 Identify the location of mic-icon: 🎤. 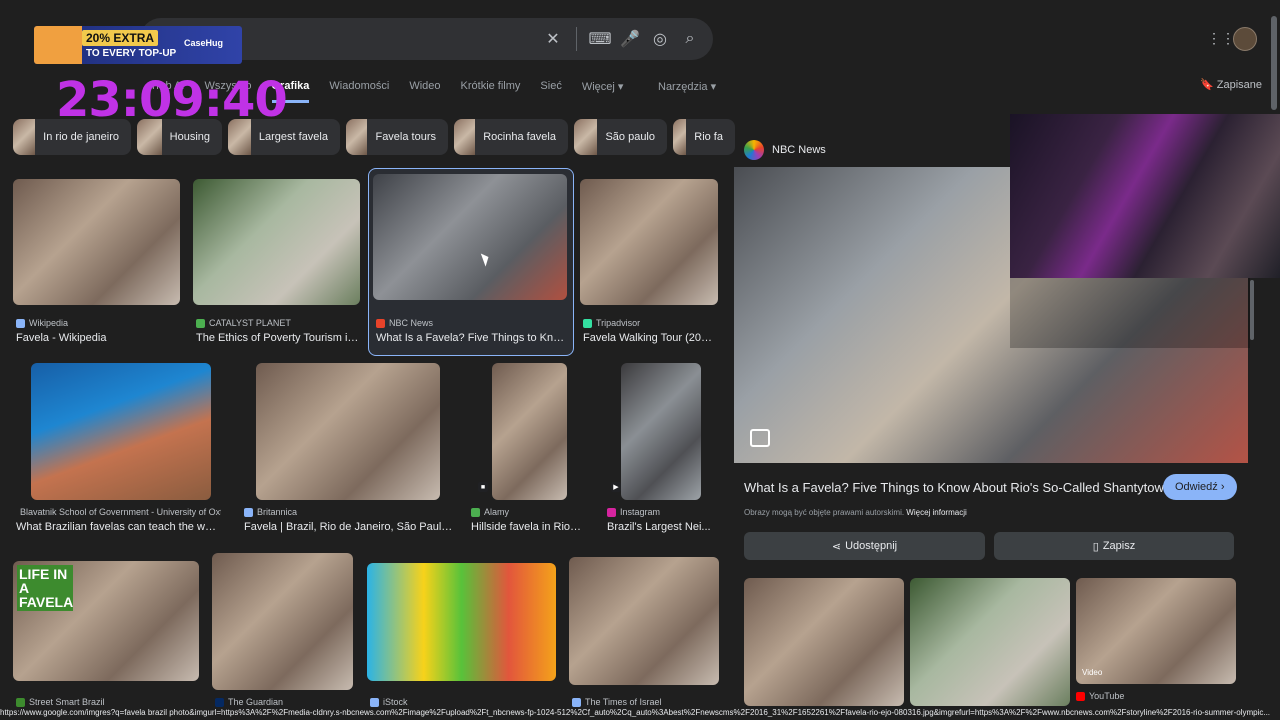
(630, 39).